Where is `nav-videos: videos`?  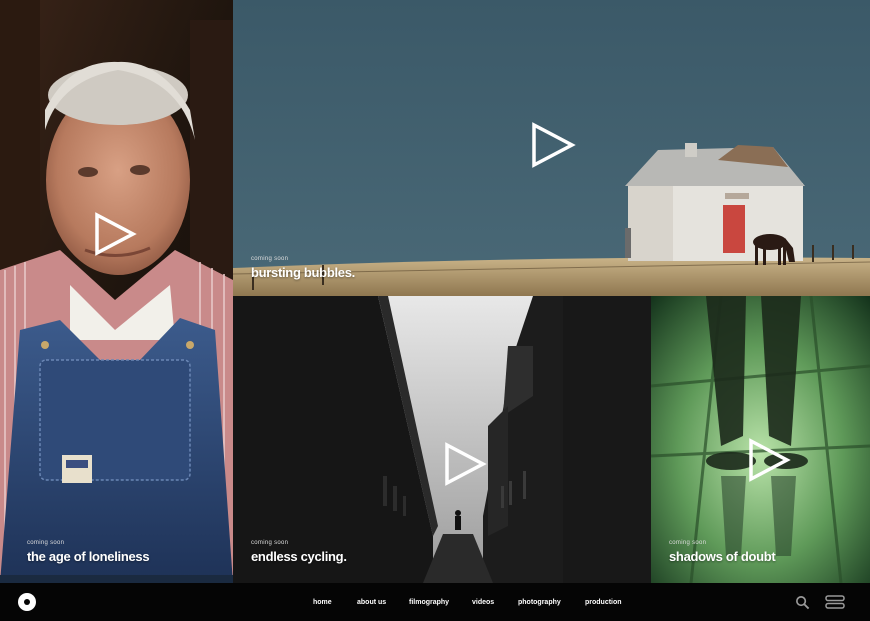
nav-videos: videos is located at coordinates (483, 602).